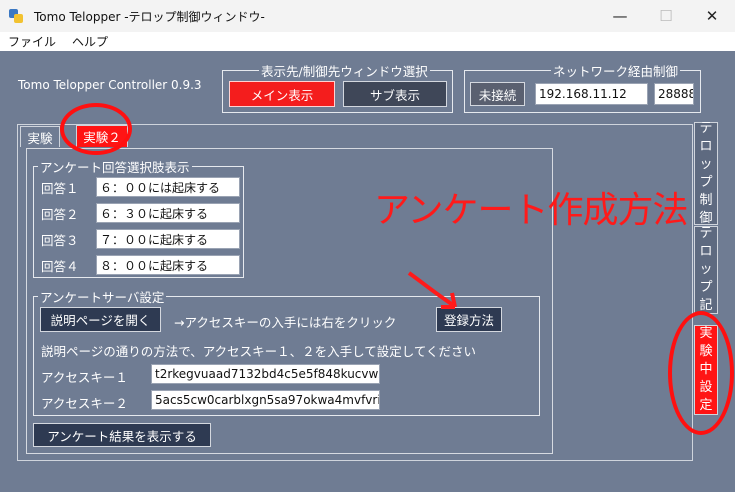  Describe the element at coordinates (432, 290) in the screenshot. I see `annotation-arrow-icon` at that location.